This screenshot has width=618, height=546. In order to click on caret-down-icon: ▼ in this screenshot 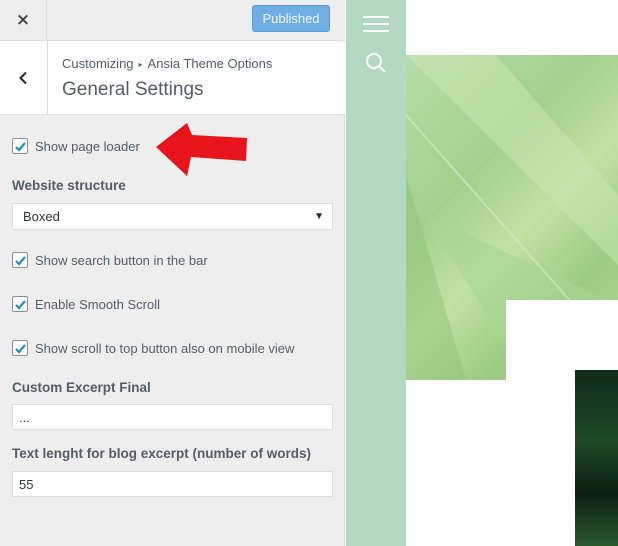, I will do `click(319, 216)`.